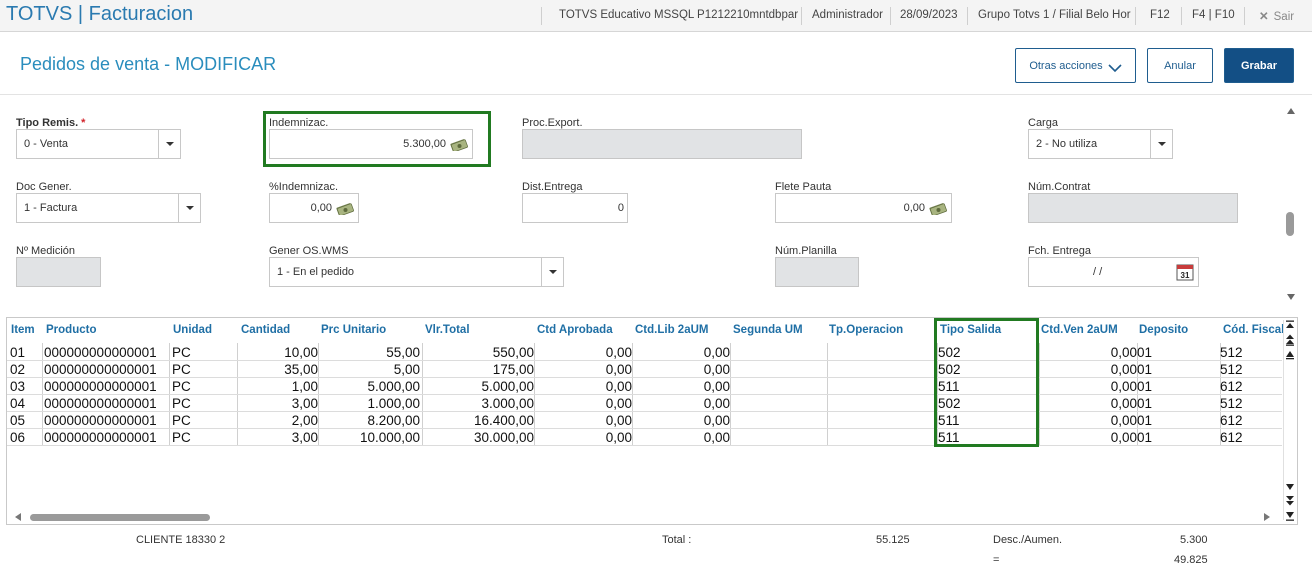 The height and width of the screenshot is (575, 1312). What do you see at coordinates (279, 420) in the screenshot?
I see `cell-cantidad: 2,00` at bounding box center [279, 420].